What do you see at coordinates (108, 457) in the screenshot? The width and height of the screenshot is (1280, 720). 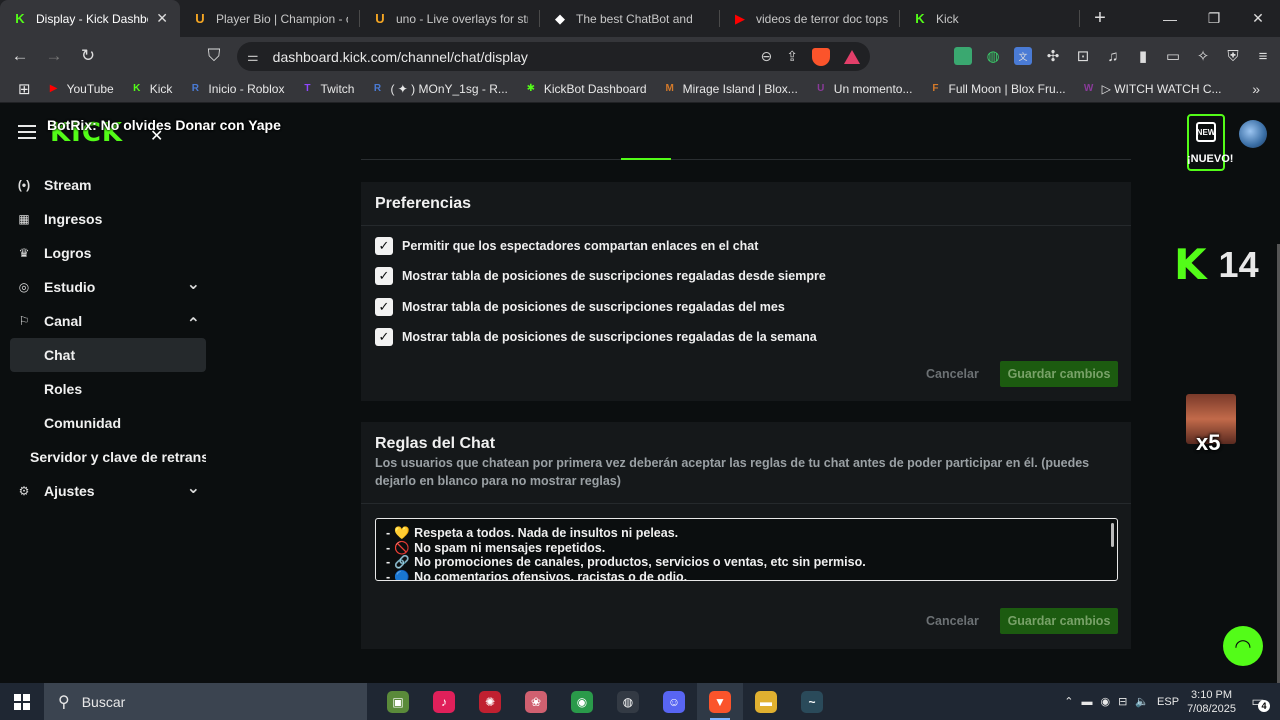 I see `sidebar-subitem-4: Servidor y clave de retransmisión` at bounding box center [108, 457].